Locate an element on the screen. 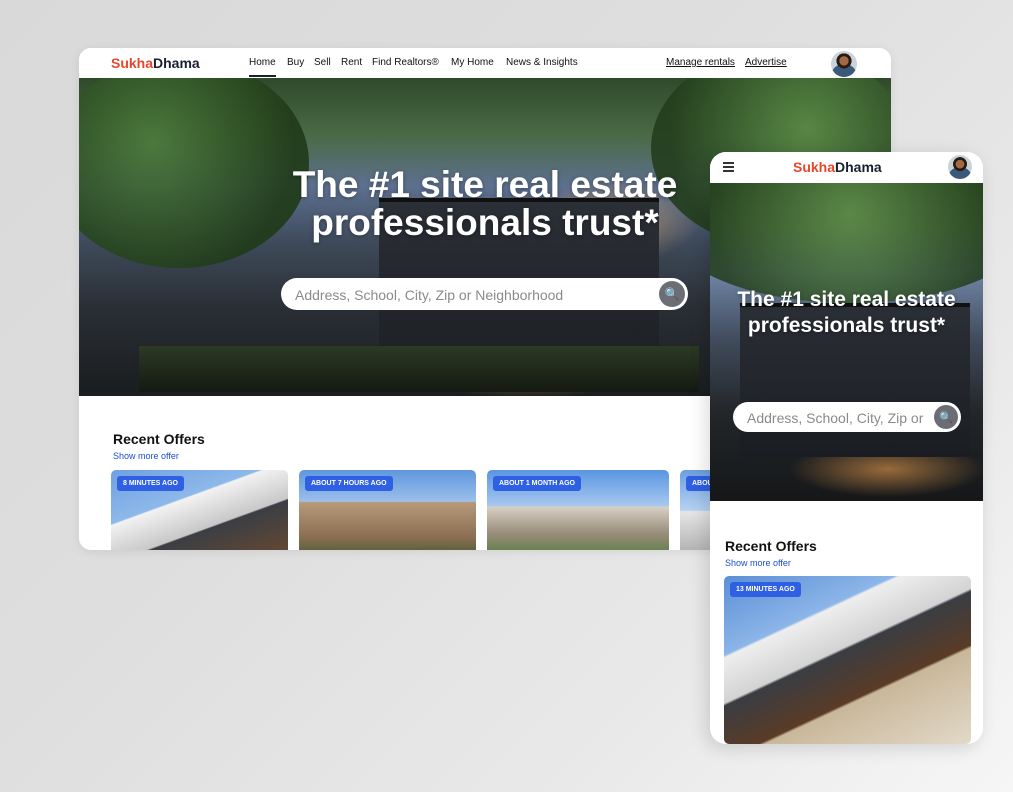 The width and height of the screenshot is (1013, 792). mobile-navbar: SukhaDhama is located at coordinates (846, 167).